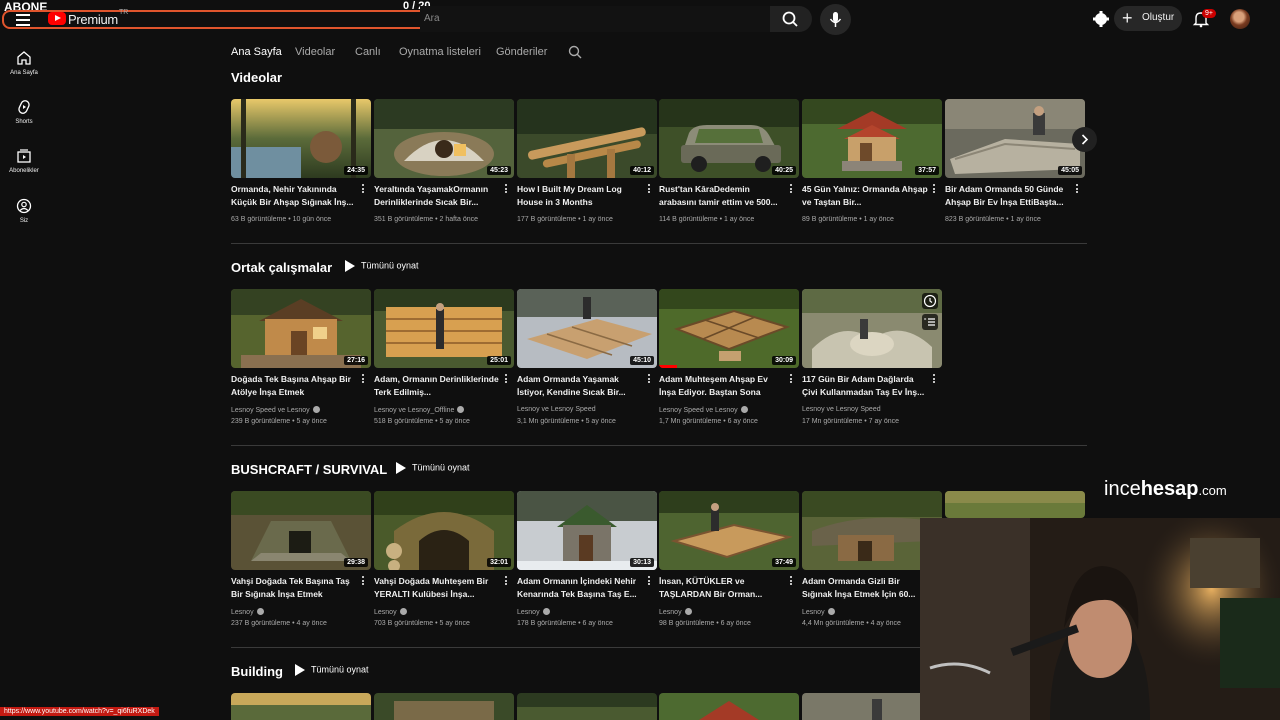 The width and height of the screenshot is (1280, 720). I want to click on notification-count-badge: 9+, so click(1209, 13).